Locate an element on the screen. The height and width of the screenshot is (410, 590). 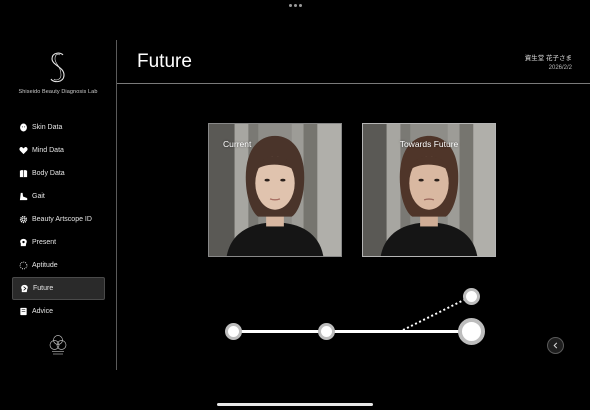
sidebar-item-future: Future is located at coordinates (58, 288).